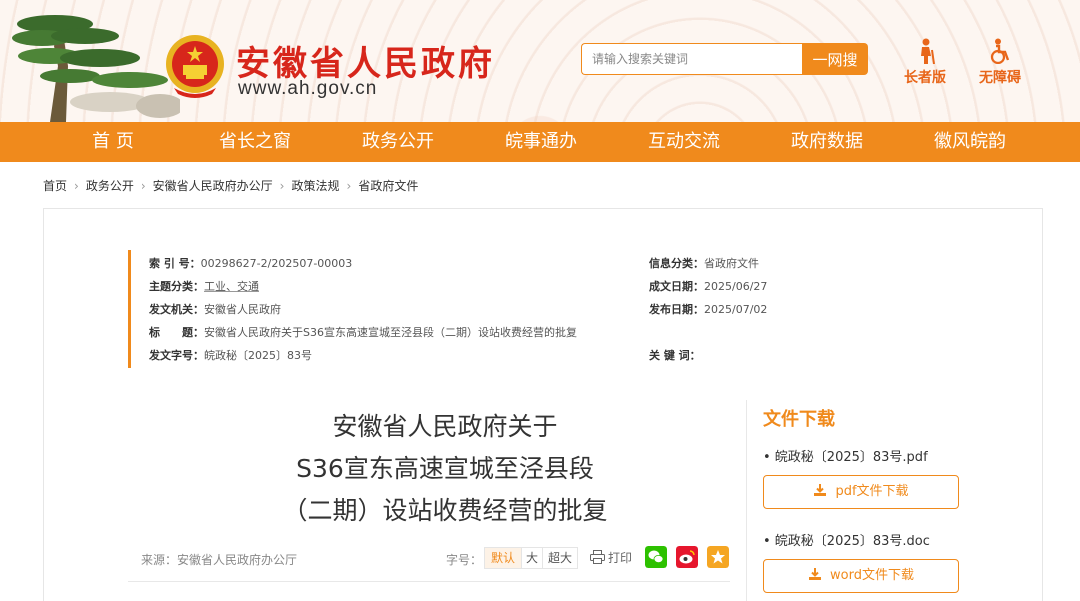 This screenshot has height=601, width=1080. Describe the element at coordinates (388, 186) in the screenshot. I see `breadcrumb-documents: 省政府文件` at that location.